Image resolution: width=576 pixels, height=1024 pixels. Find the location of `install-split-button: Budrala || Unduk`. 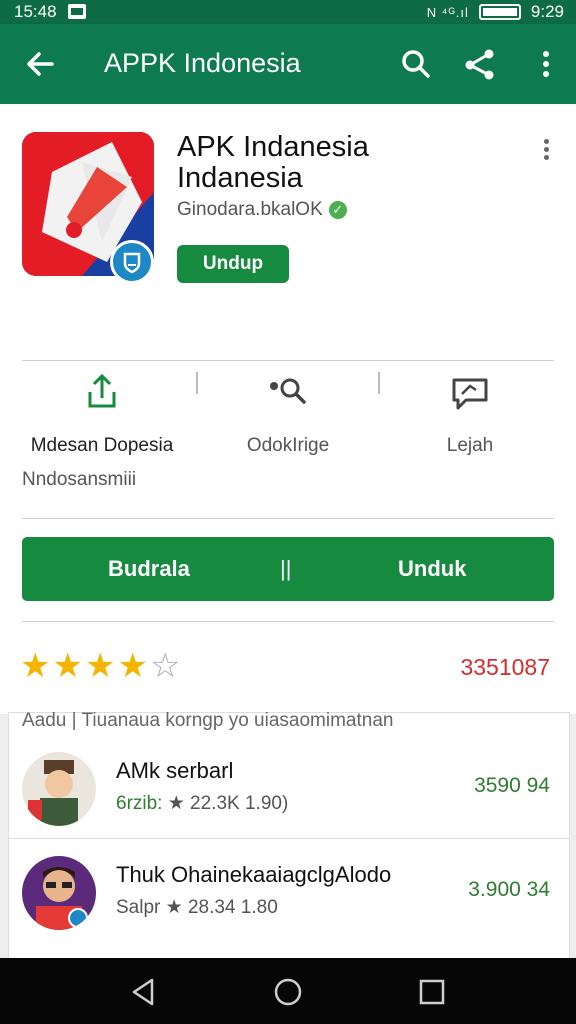

install-split-button: Budrala || Unduk is located at coordinates (288, 569).